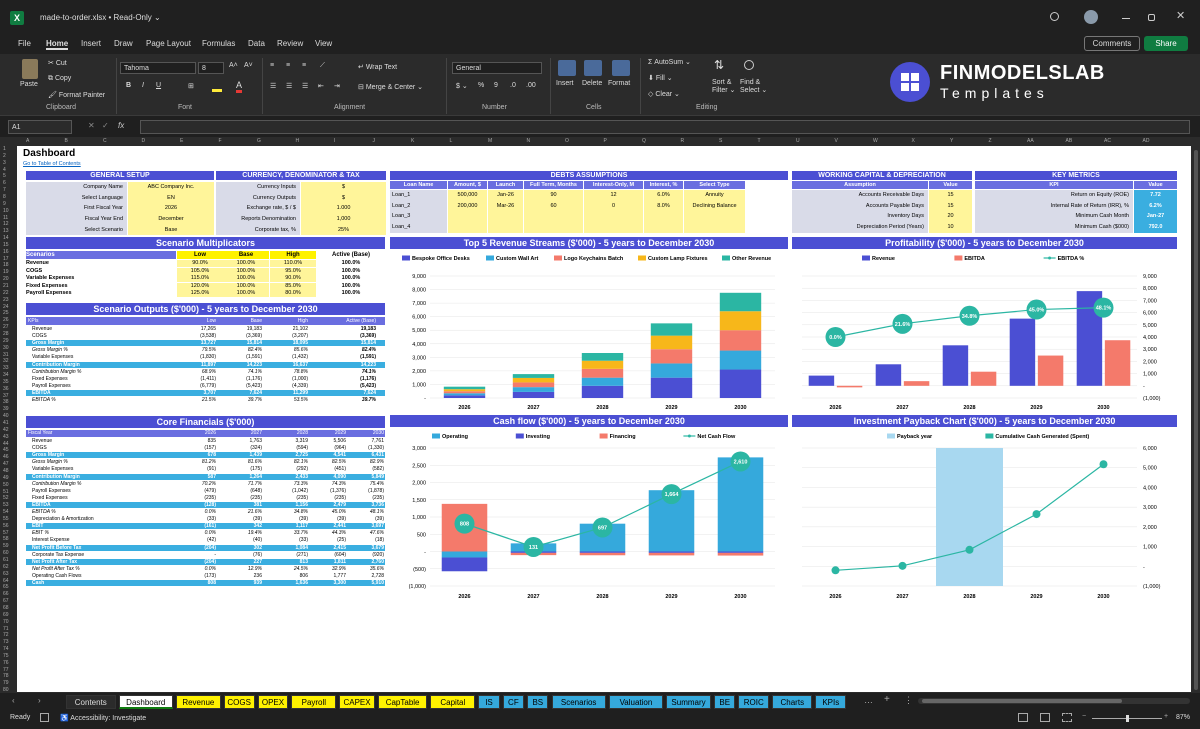  I want to click on restore-icon, so click(1151, 17).